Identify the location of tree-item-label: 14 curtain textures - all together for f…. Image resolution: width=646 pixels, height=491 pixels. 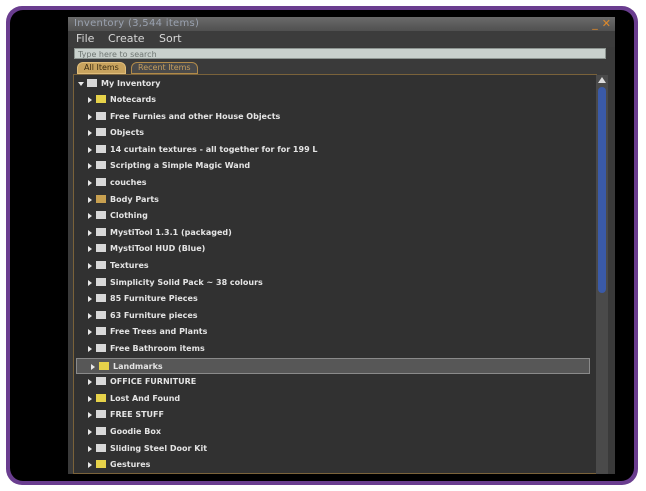
(214, 149).